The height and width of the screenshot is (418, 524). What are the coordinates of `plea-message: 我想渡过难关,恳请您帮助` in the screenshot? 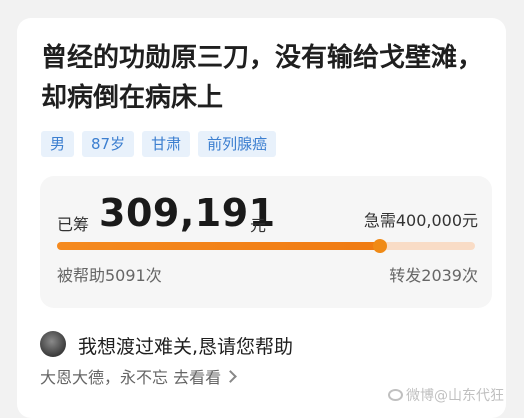 It's located at (186, 347).